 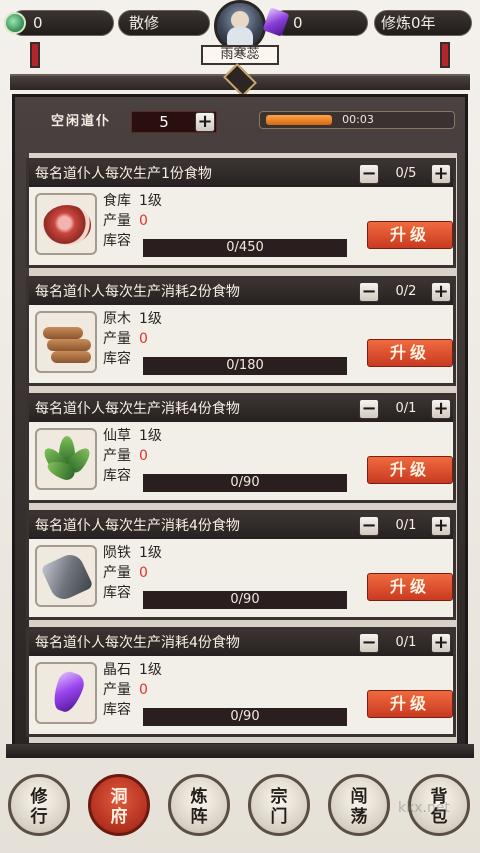 What do you see at coordinates (35, 55) in the screenshot?
I see `lantern-left` at bounding box center [35, 55].